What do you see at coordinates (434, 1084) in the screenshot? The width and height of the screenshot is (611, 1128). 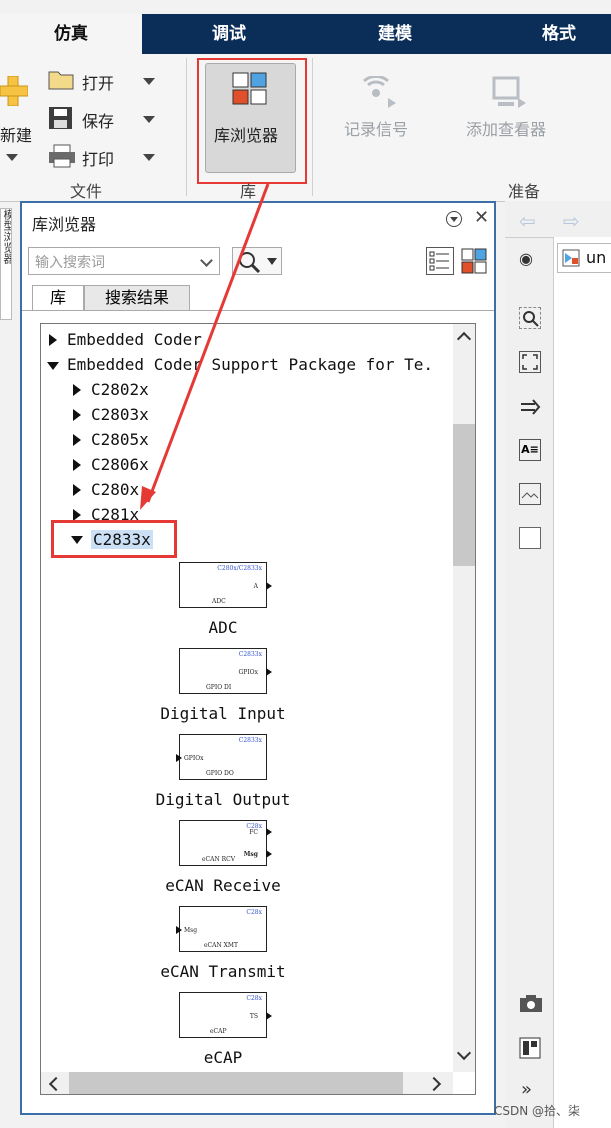 I see `scroll-right-icon` at bounding box center [434, 1084].